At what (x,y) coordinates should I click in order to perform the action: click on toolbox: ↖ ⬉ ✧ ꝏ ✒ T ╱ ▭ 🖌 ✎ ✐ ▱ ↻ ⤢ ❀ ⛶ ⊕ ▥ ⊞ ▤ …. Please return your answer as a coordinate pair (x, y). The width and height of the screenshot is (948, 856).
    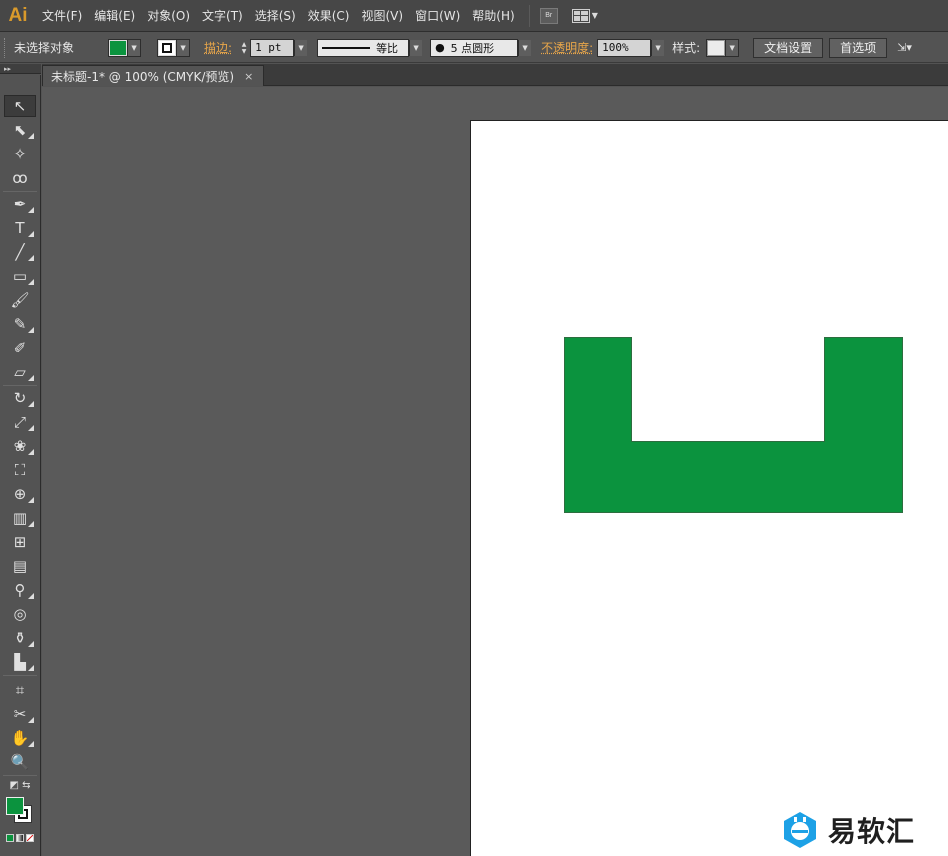
    Looking at the image, I should click on (20, 465).